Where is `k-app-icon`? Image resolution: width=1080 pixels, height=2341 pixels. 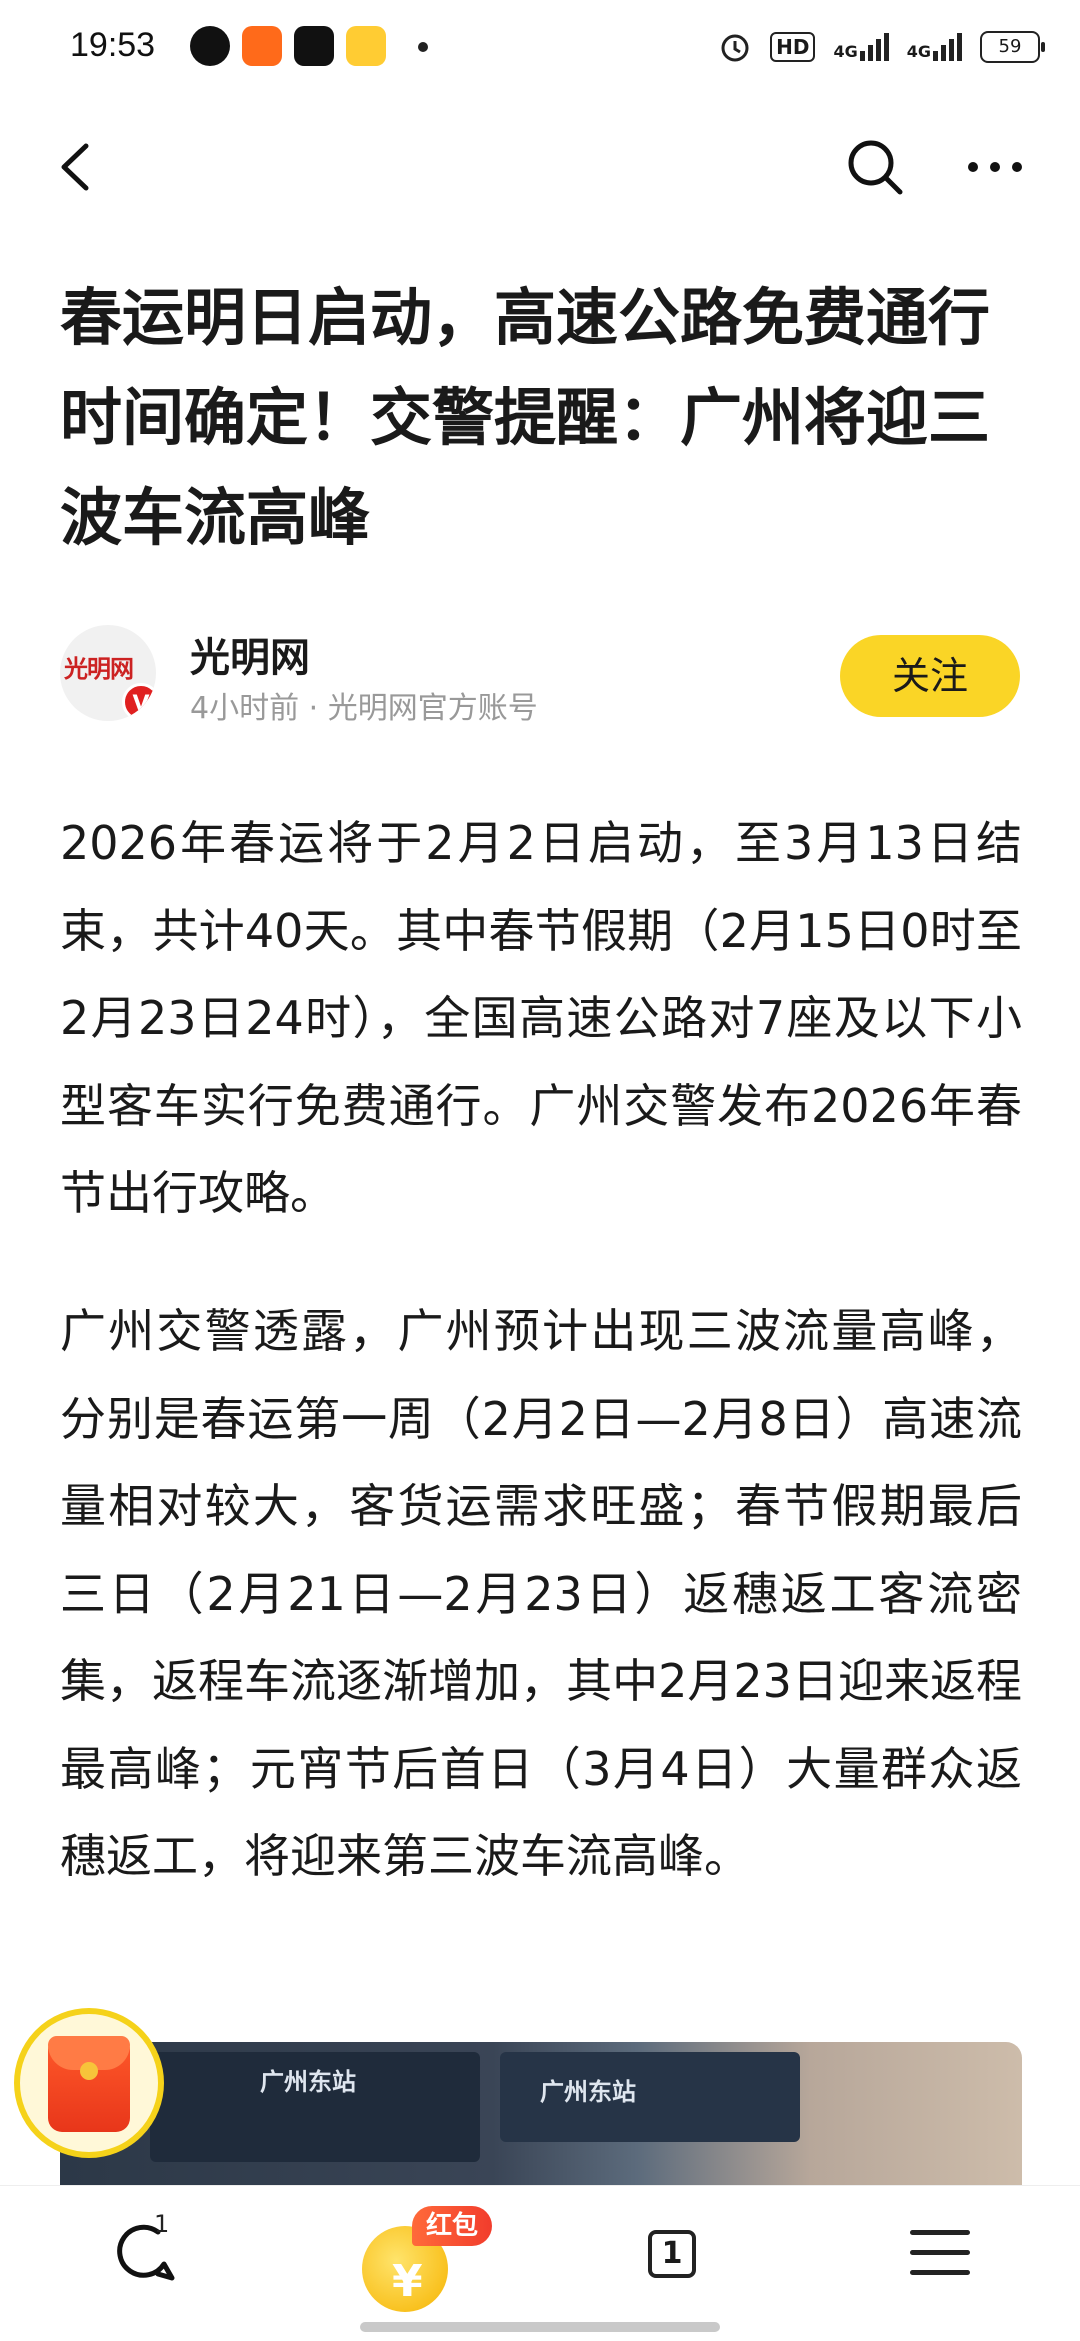
k-app-icon is located at coordinates (210, 46).